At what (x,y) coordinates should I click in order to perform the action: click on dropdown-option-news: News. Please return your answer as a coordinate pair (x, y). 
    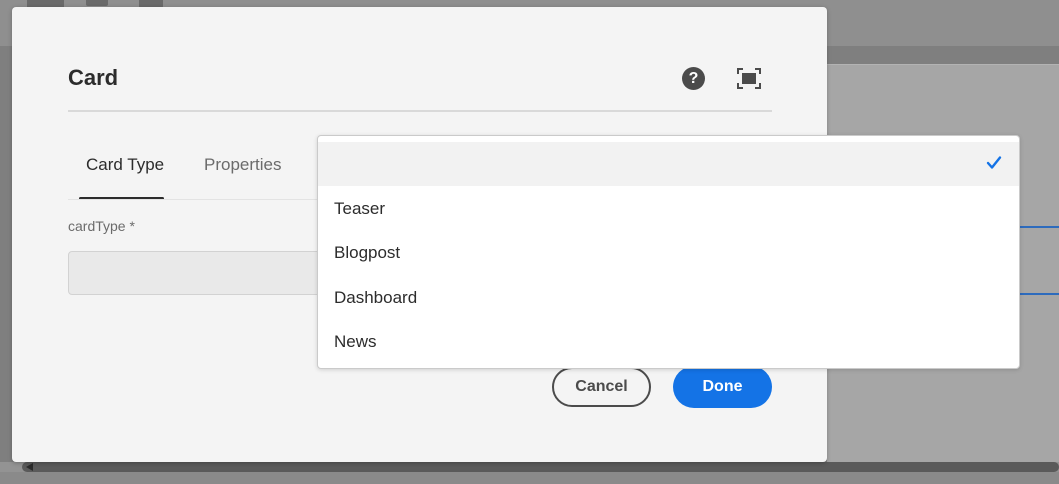
    Looking at the image, I should click on (668, 342).